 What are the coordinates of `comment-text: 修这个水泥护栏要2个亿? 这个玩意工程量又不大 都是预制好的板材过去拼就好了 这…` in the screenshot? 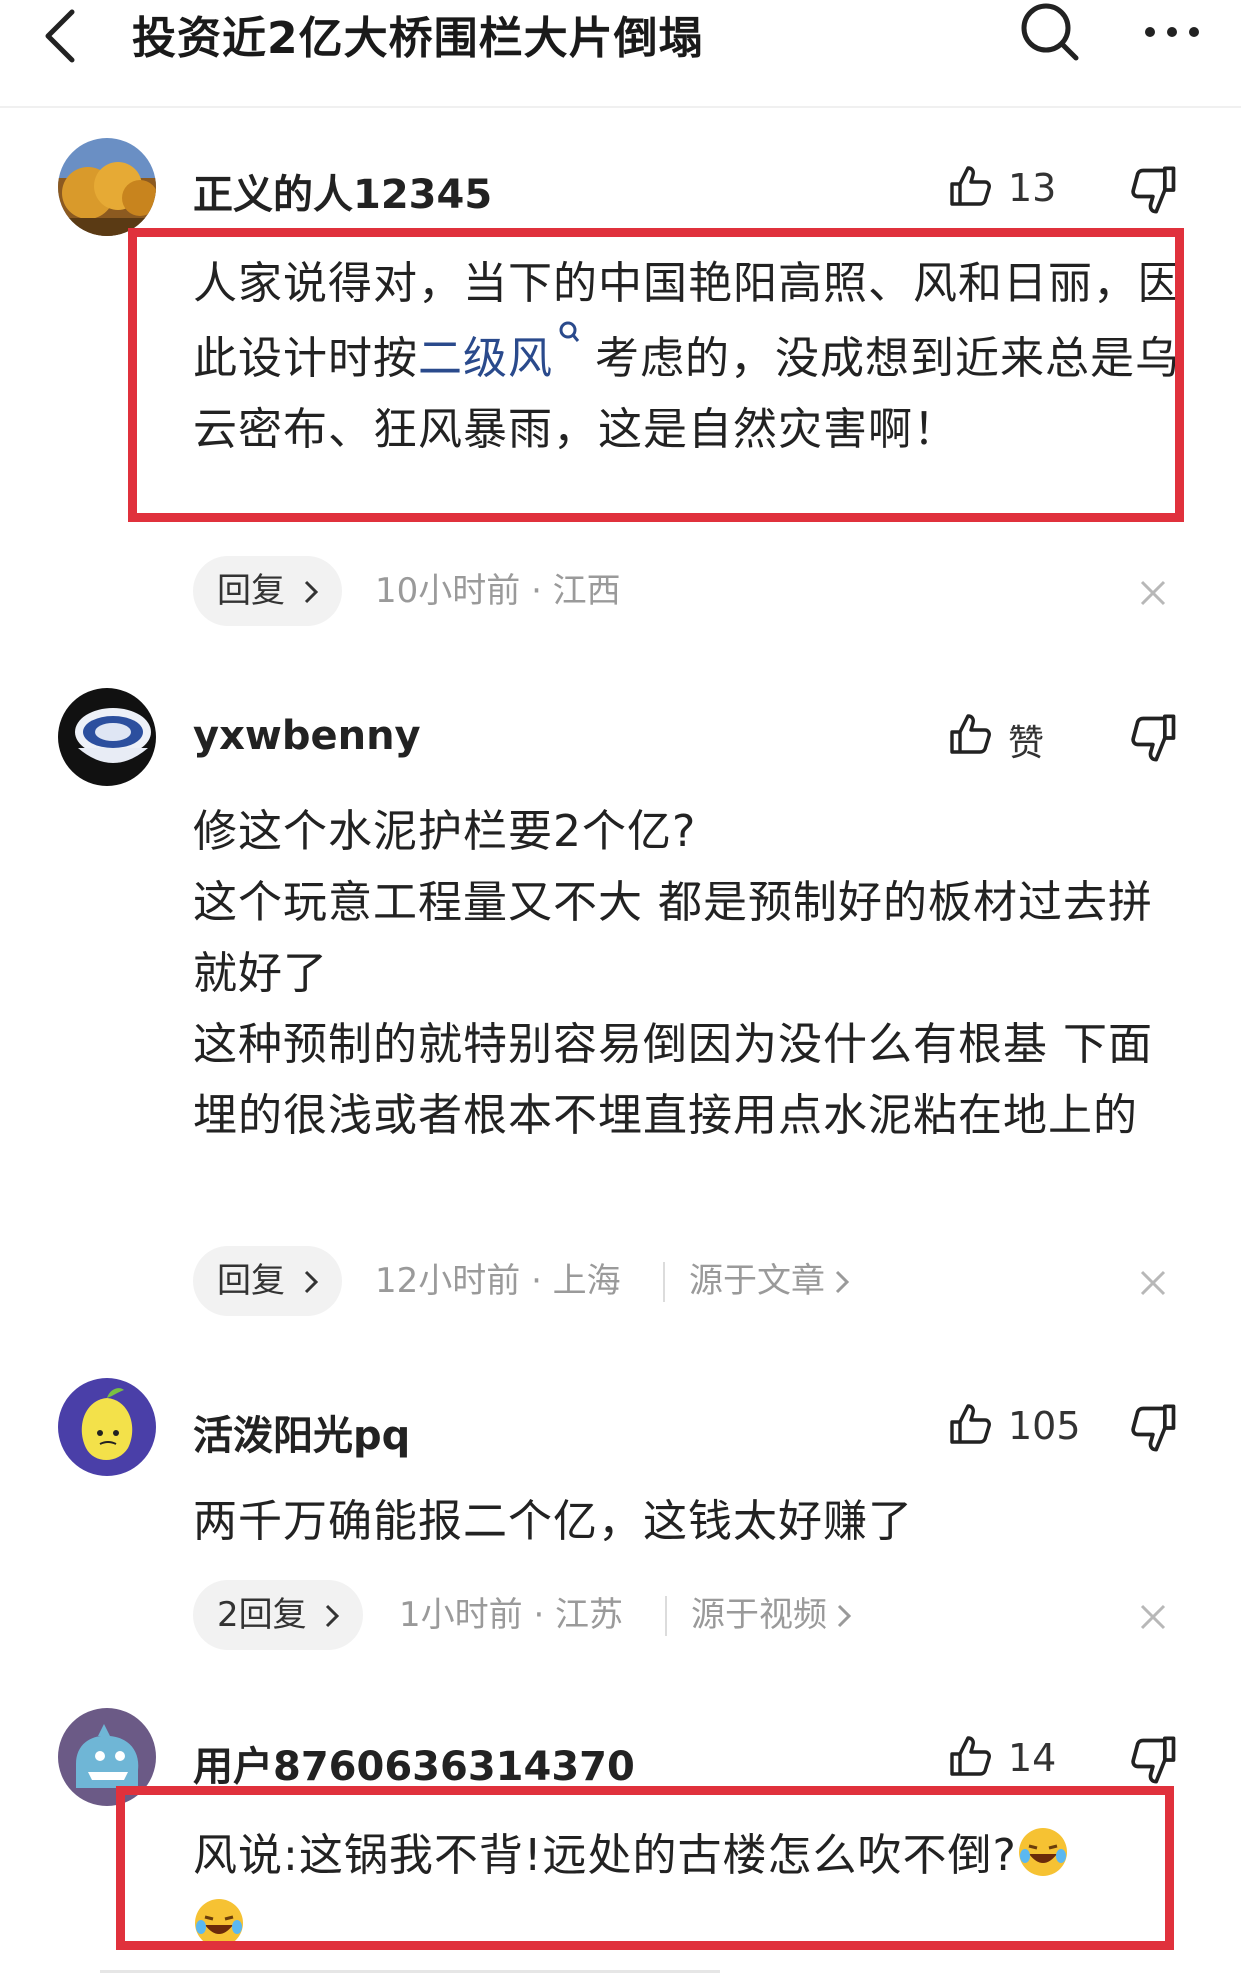 It's located at (673, 973).